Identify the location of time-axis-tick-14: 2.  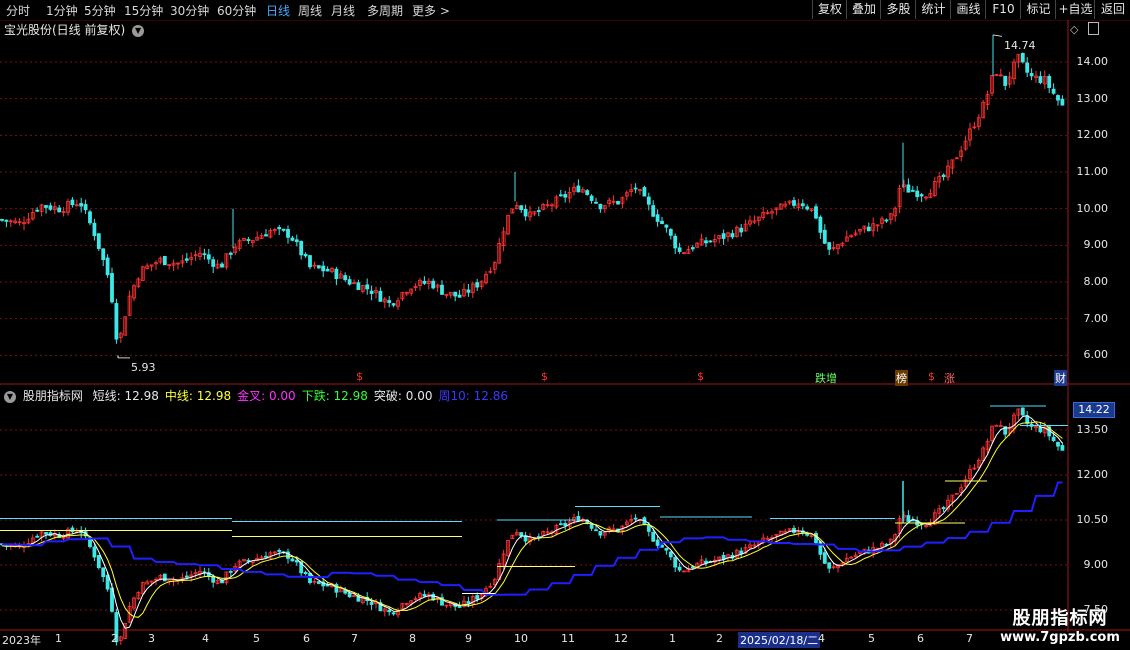
(719, 638).